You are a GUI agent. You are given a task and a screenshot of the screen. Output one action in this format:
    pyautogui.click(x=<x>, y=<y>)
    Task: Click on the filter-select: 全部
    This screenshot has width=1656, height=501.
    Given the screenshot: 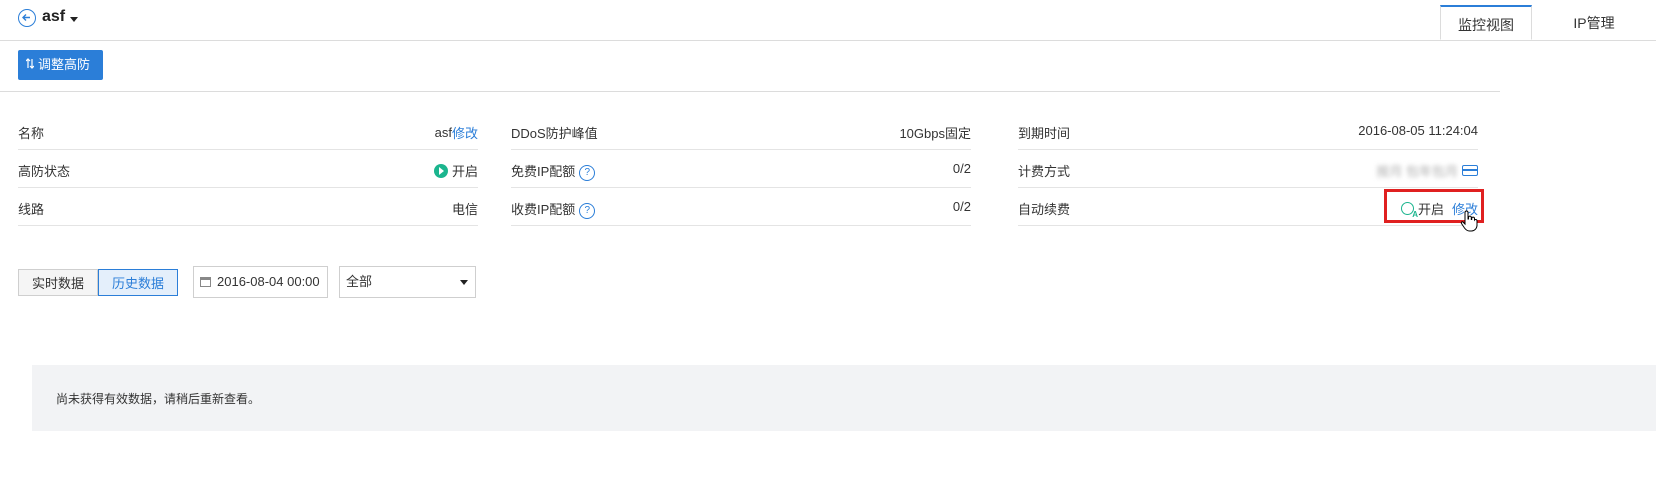 What is the action you would take?
    pyautogui.click(x=407, y=282)
    